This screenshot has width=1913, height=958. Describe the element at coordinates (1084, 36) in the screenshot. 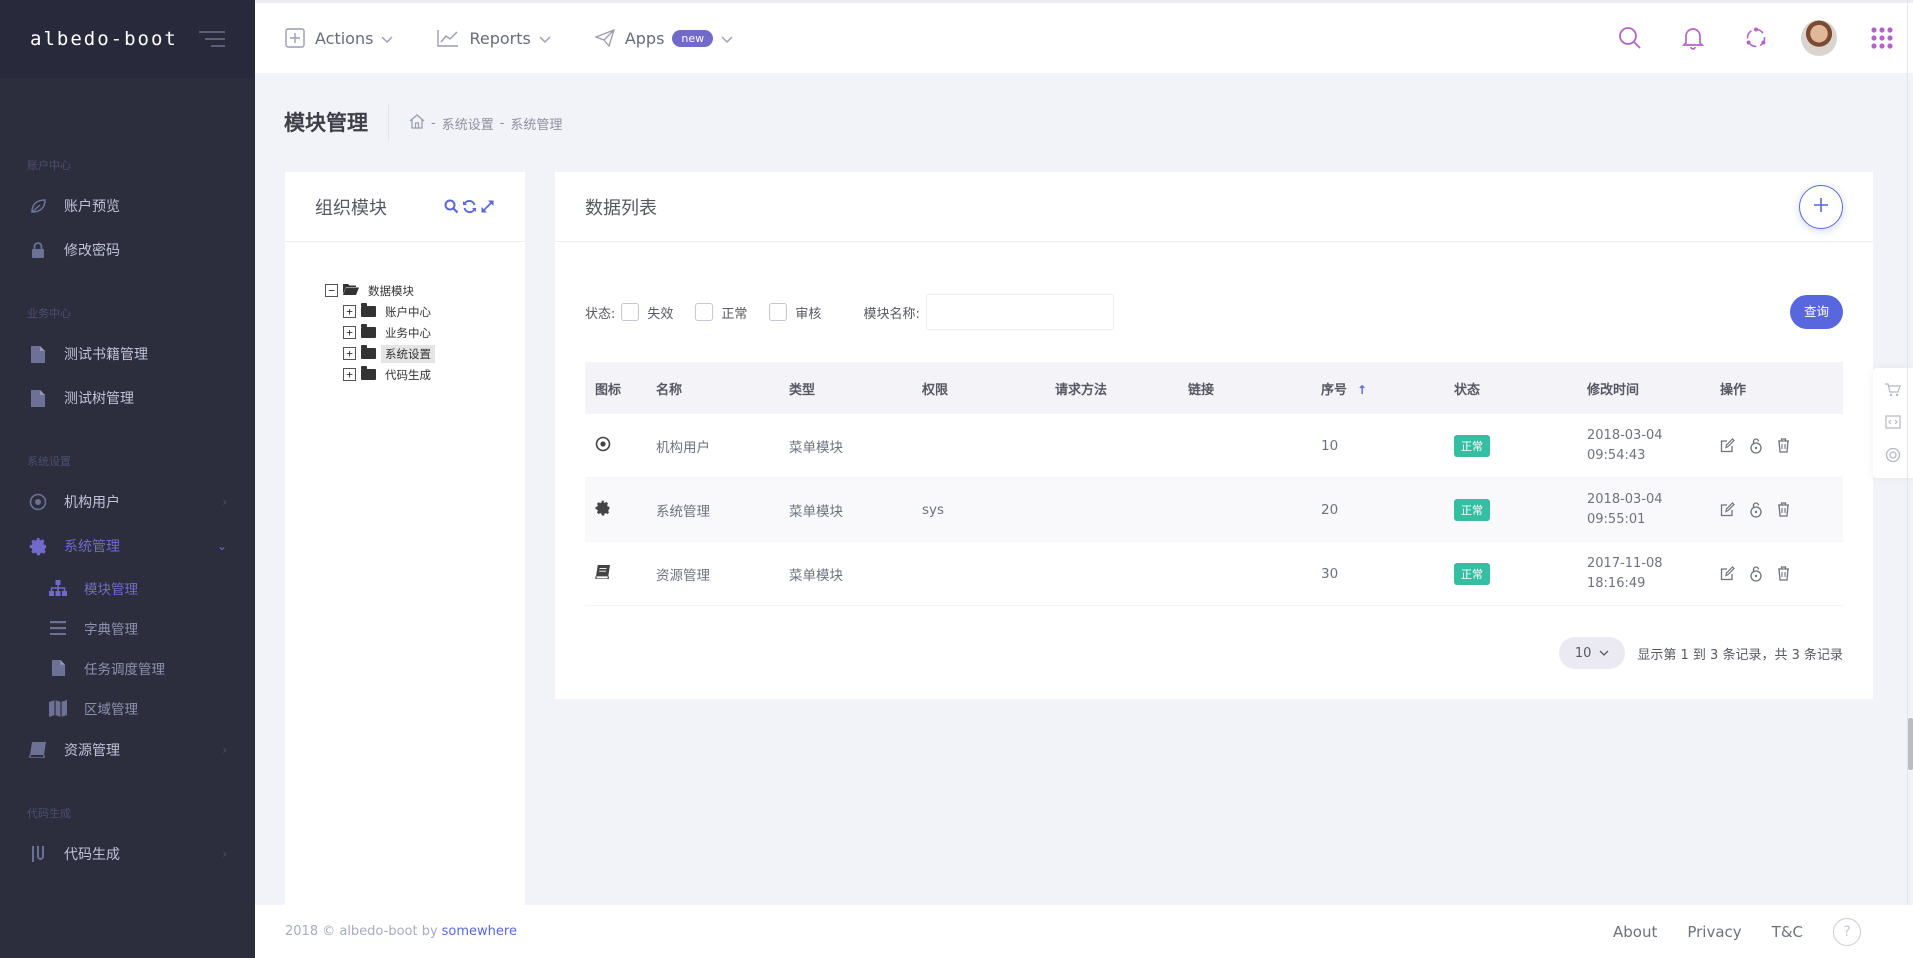

I see `top-header: Actions Reports Apps new` at that location.